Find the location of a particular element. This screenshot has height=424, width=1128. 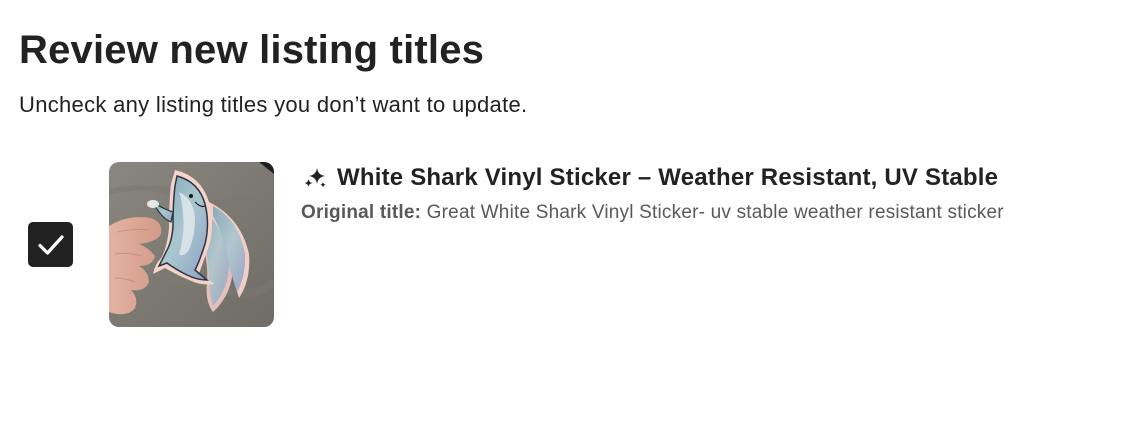

checkmark-icon is located at coordinates (50, 244).